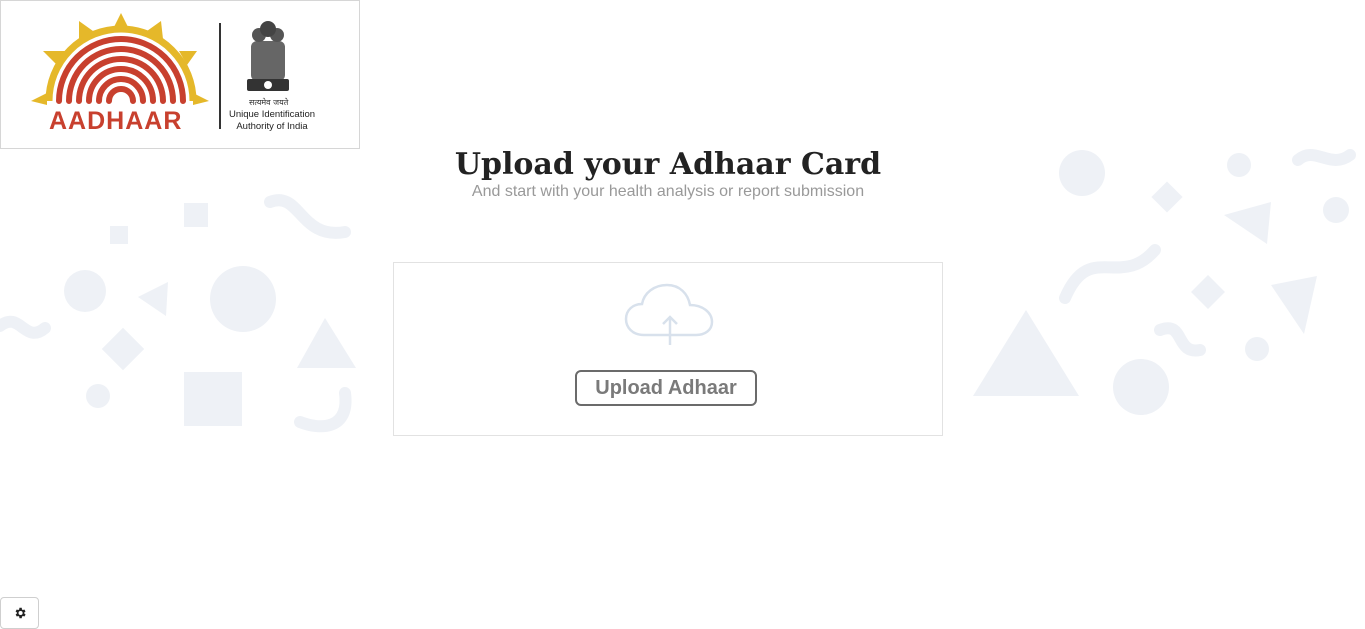 This screenshot has width=1365, height=629. Describe the element at coordinates (272, 126) in the screenshot. I see `authority-line-2: Authority of India` at that location.